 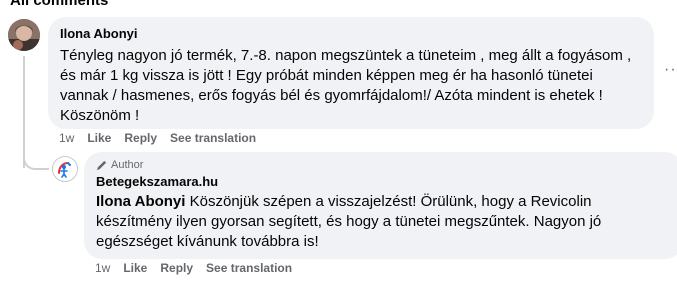 I want to click on comment-author: Ilona Abonyi, so click(x=351, y=34).